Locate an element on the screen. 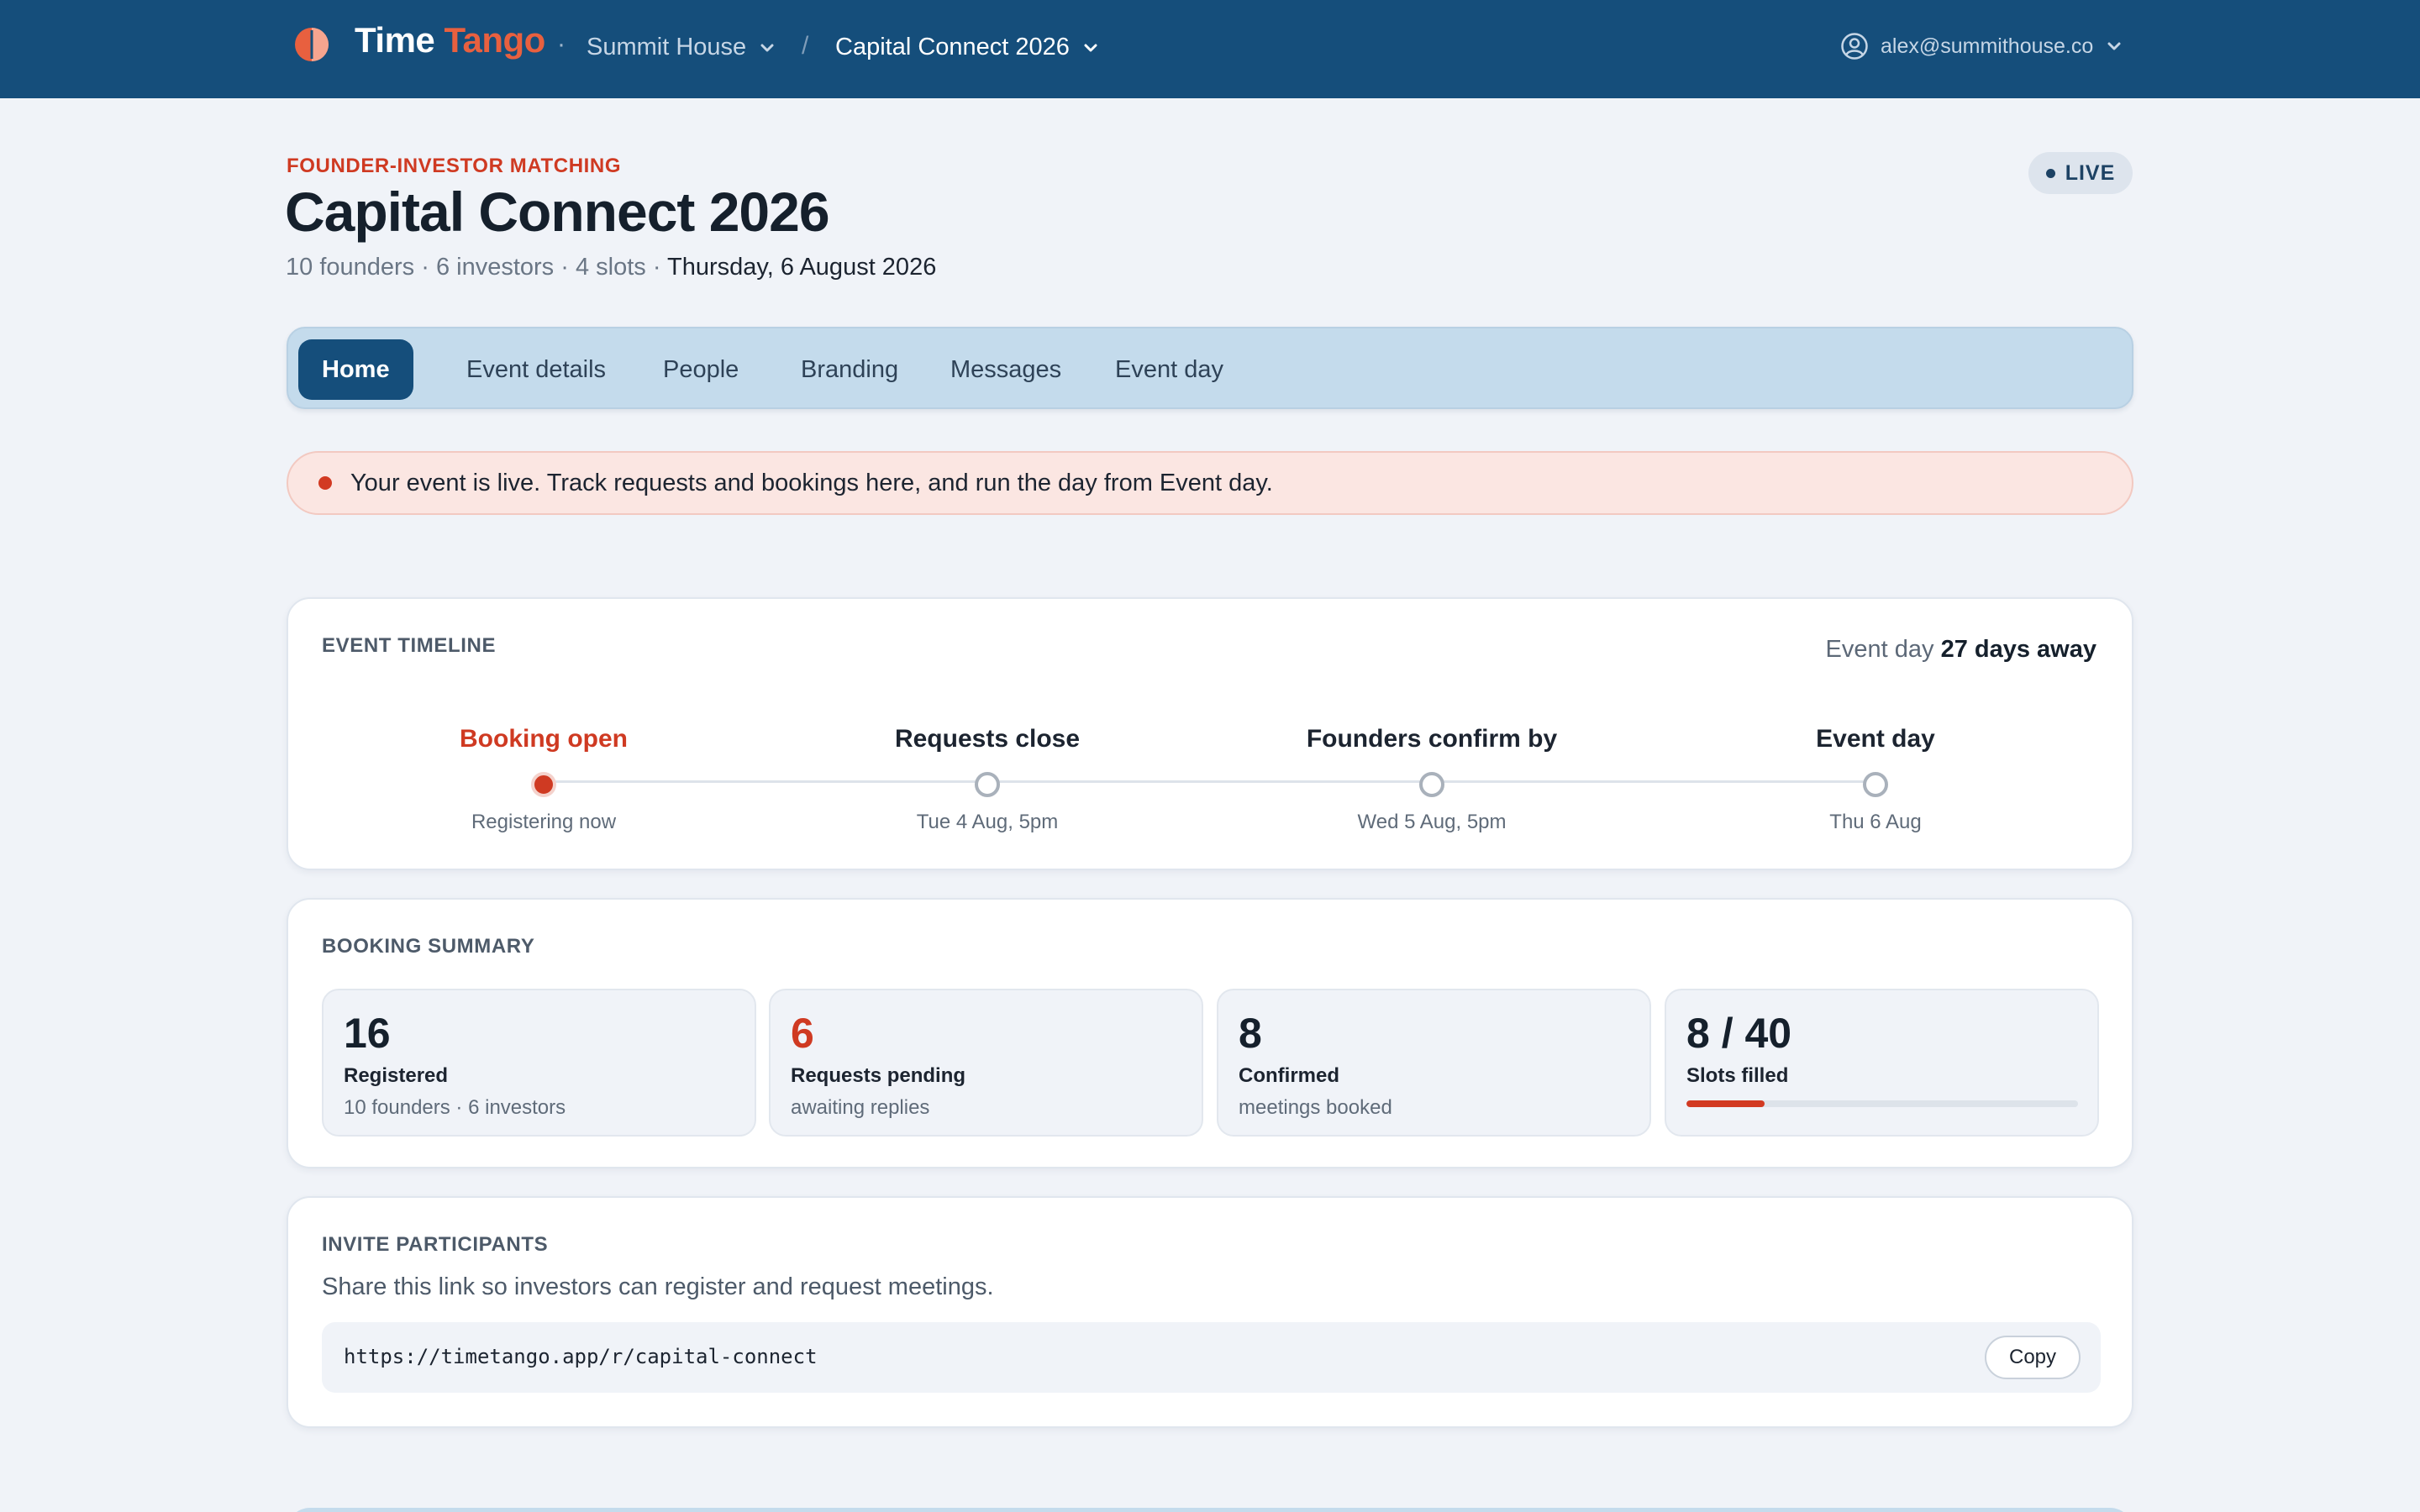 The width and height of the screenshot is (2420, 1512). logo-icon is located at coordinates (312, 44).